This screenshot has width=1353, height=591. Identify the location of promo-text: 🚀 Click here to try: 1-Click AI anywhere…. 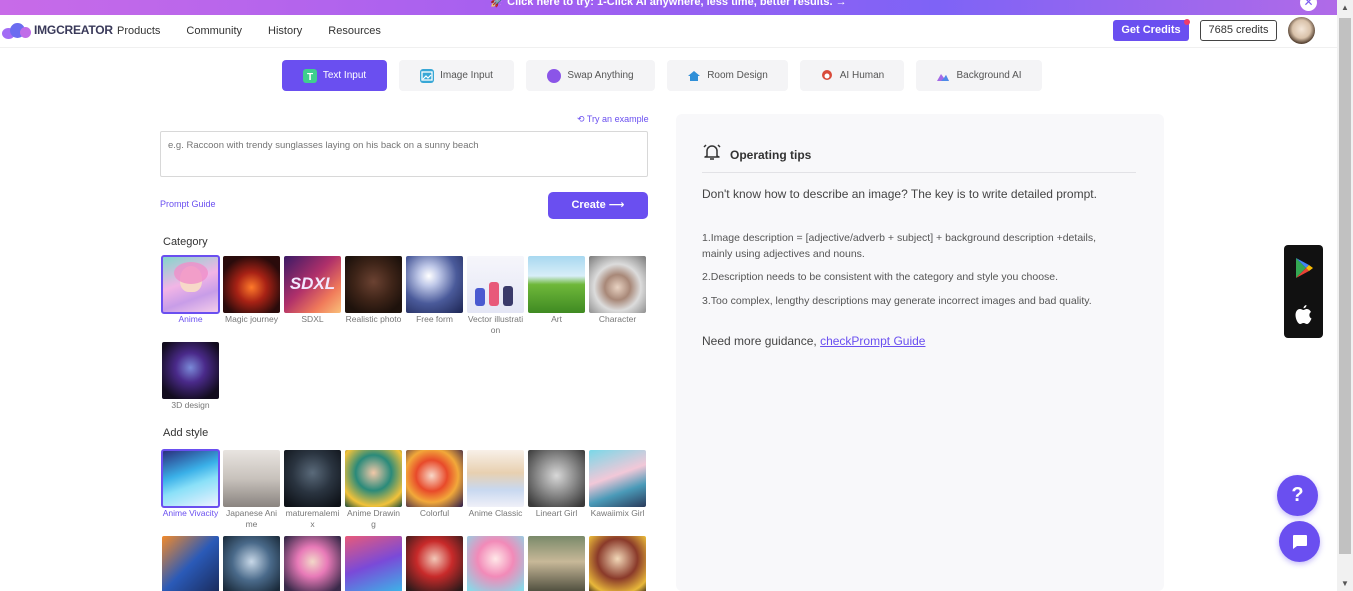
(668, 4).